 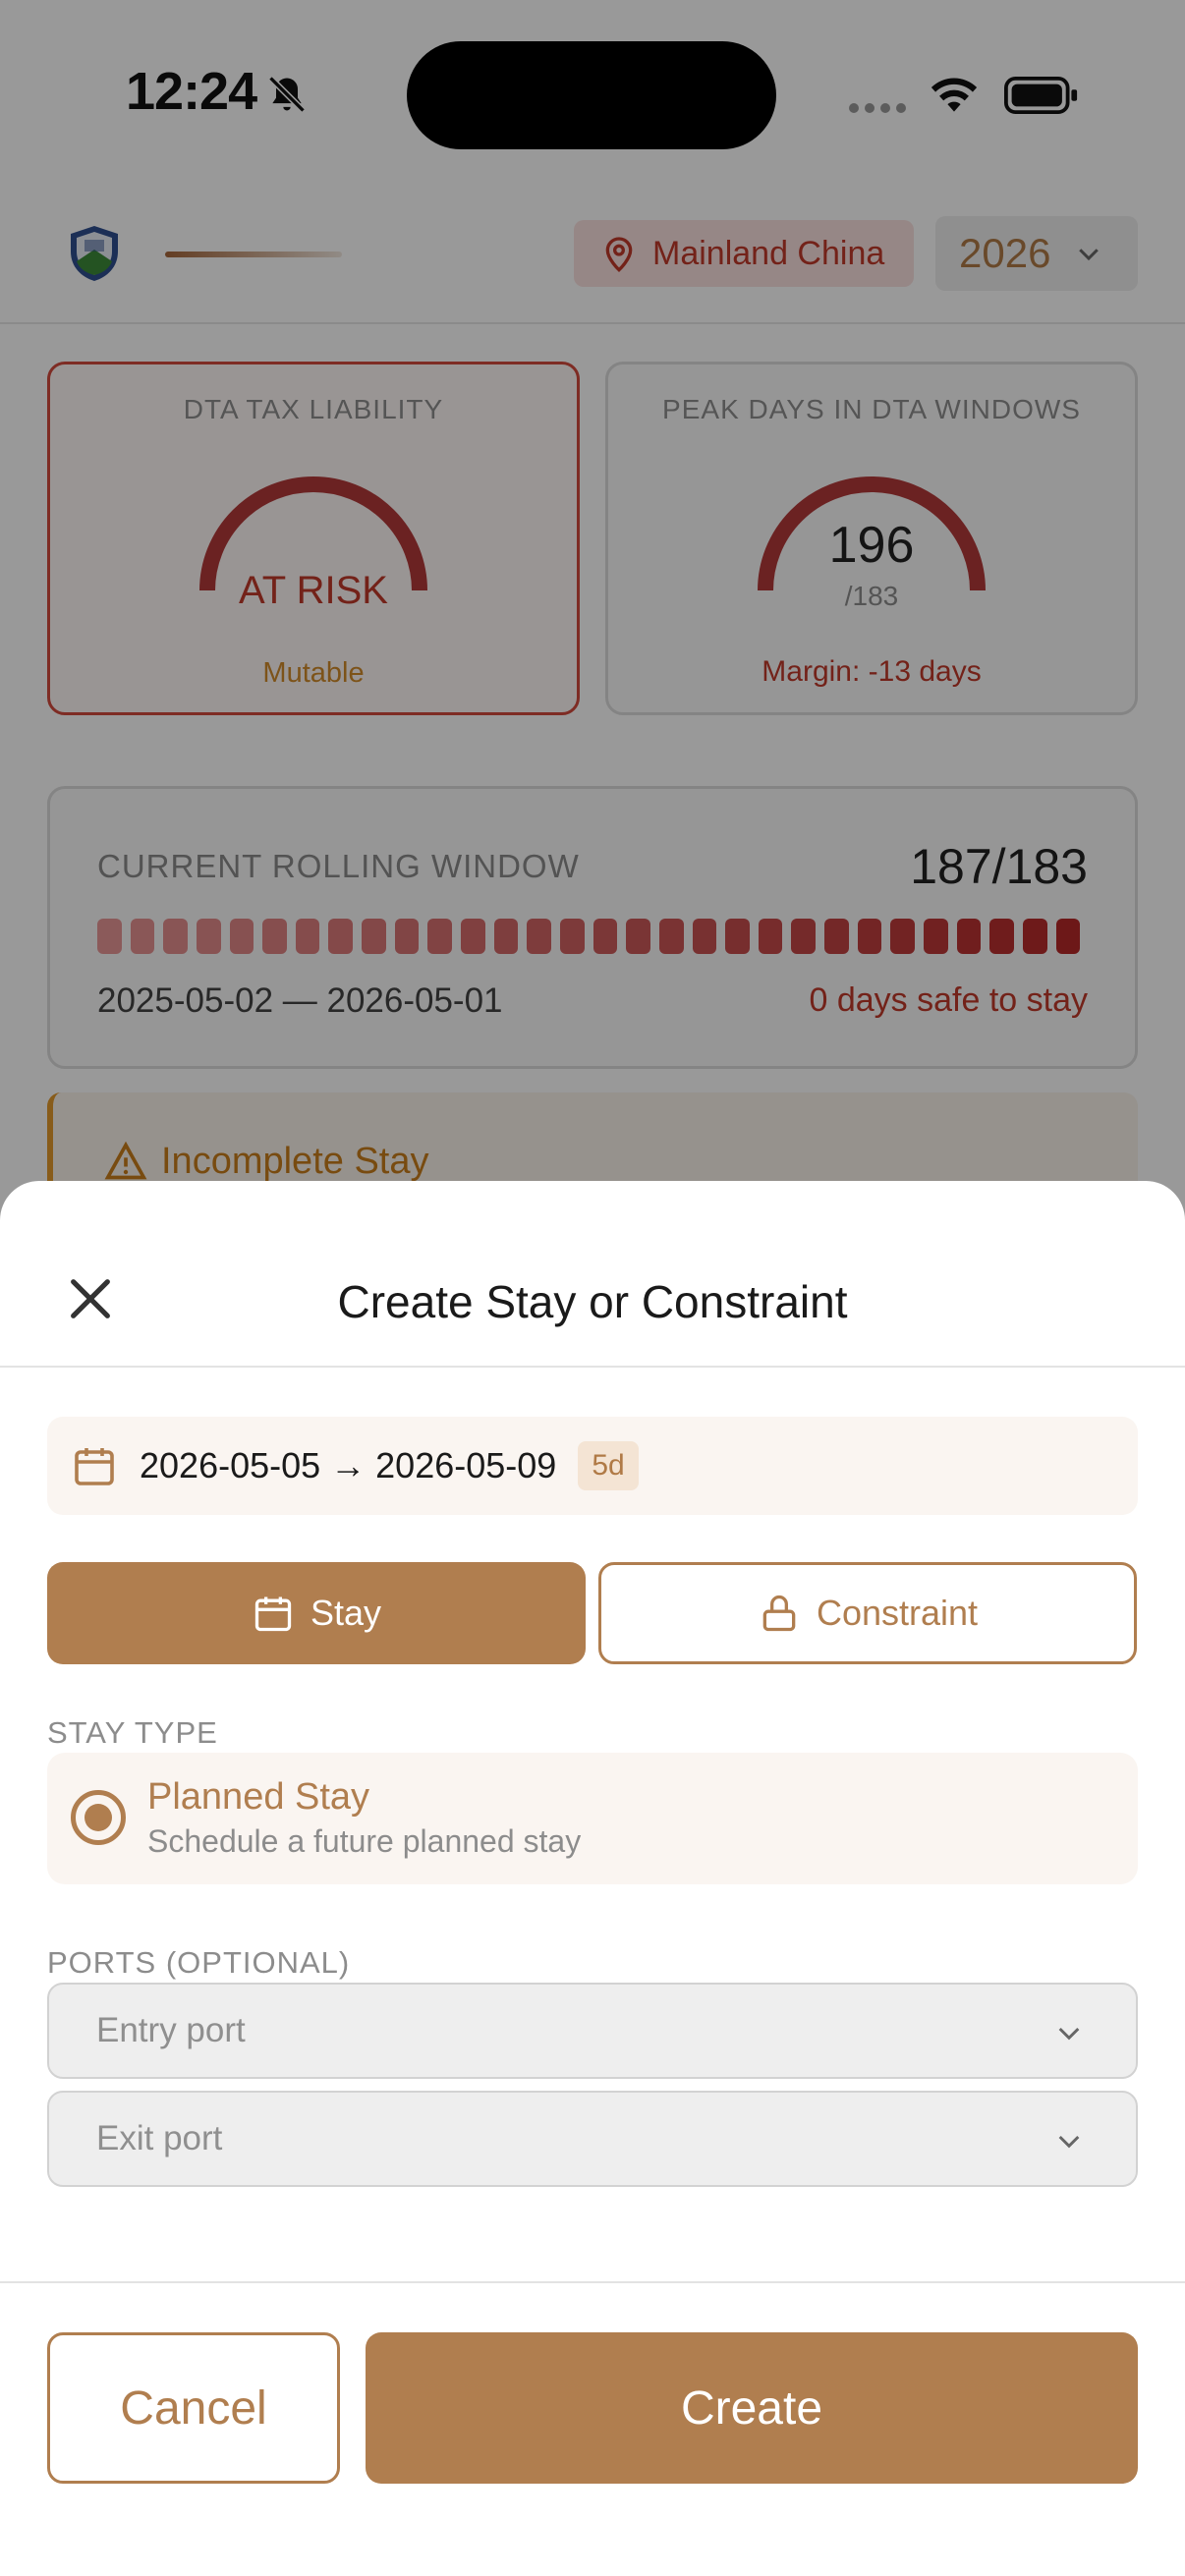 I want to click on date-range-row: 2026-05-05 → 2026-05-09 5d, so click(x=592, y=1466).